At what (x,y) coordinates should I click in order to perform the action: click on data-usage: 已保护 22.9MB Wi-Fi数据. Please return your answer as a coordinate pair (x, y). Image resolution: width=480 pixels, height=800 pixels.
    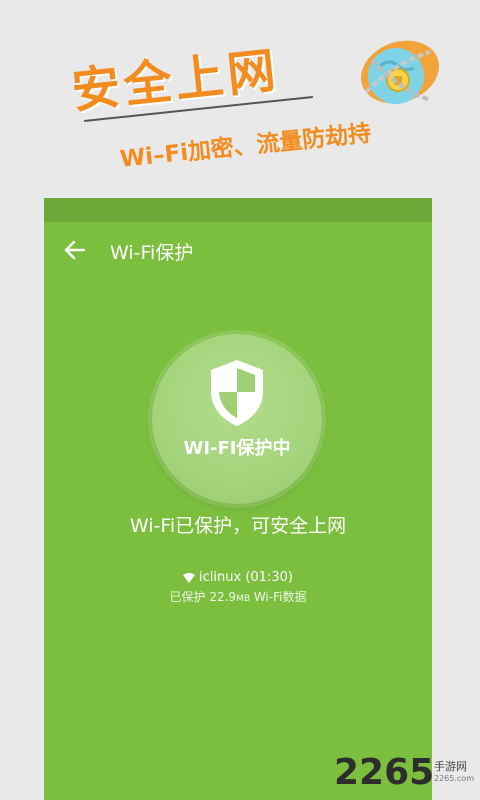
    Looking at the image, I should click on (238, 596).